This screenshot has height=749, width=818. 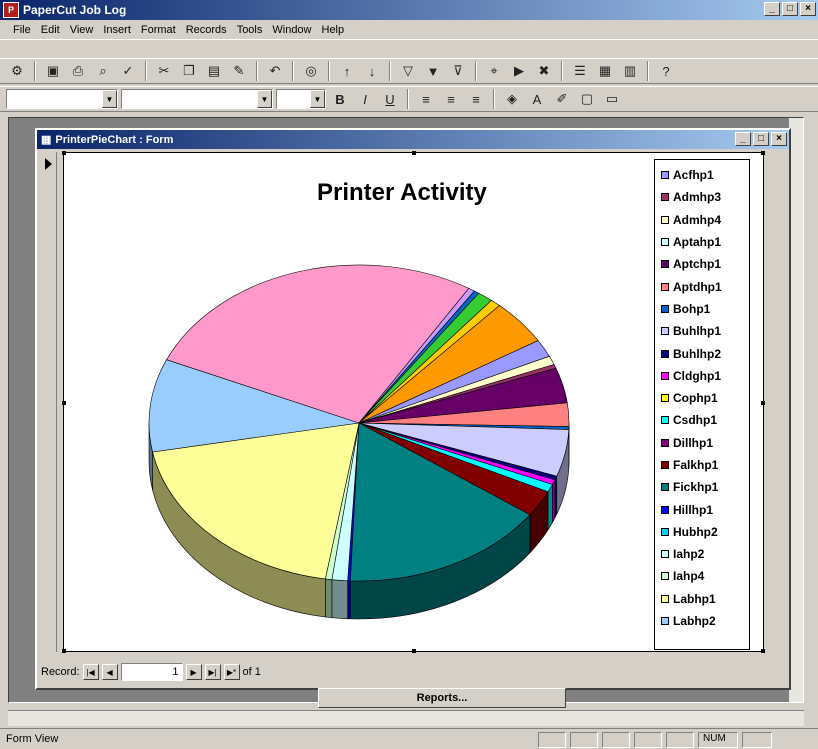 What do you see at coordinates (390, 99) in the screenshot?
I see `underline-icon: U` at bounding box center [390, 99].